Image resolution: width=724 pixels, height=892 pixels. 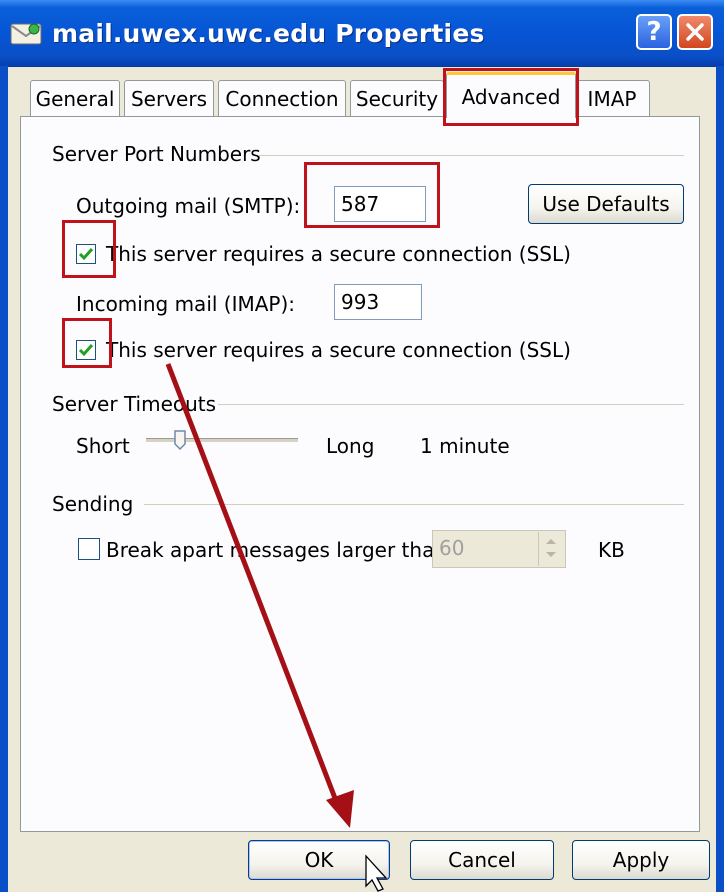 What do you see at coordinates (253, 585) in the screenshot?
I see `red-arrow` at bounding box center [253, 585].